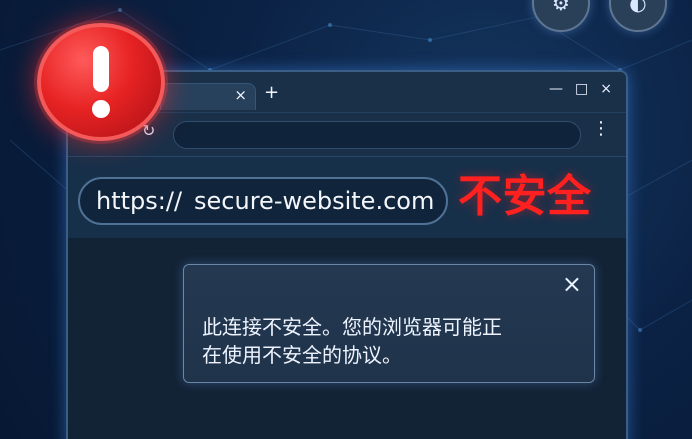  What do you see at coordinates (377, 135) in the screenshot?
I see `address-bar` at bounding box center [377, 135].